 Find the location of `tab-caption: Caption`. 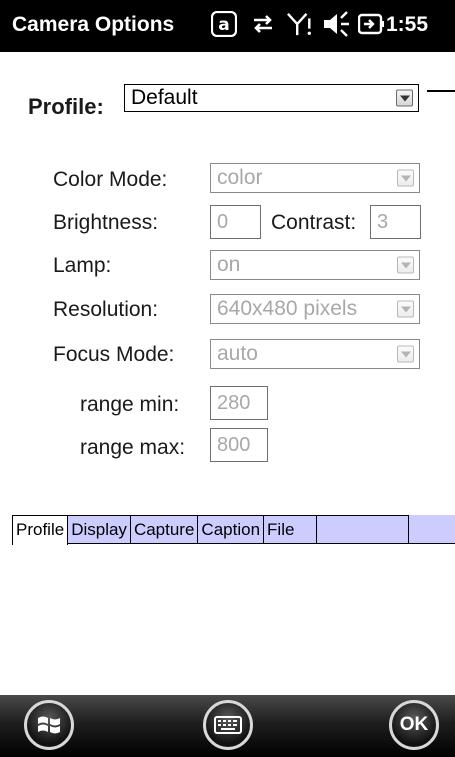

tab-caption: Caption is located at coordinates (231, 529).